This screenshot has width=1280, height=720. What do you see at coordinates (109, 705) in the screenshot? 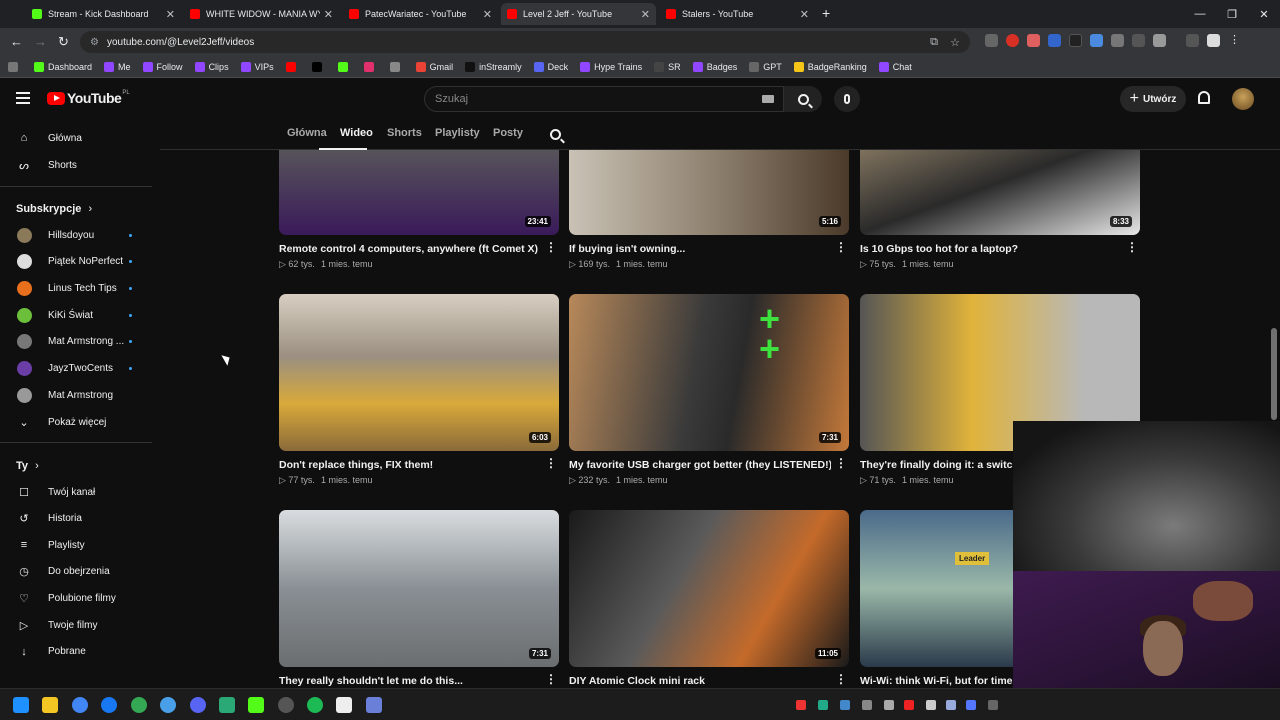
I see `facebook-icon` at bounding box center [109, 705].